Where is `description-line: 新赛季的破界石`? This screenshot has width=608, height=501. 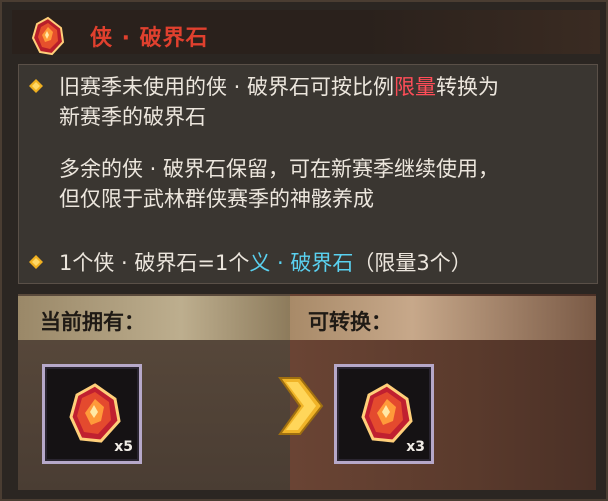
description-line: 新赛季的破界石 is located at coordinates (132, 117).